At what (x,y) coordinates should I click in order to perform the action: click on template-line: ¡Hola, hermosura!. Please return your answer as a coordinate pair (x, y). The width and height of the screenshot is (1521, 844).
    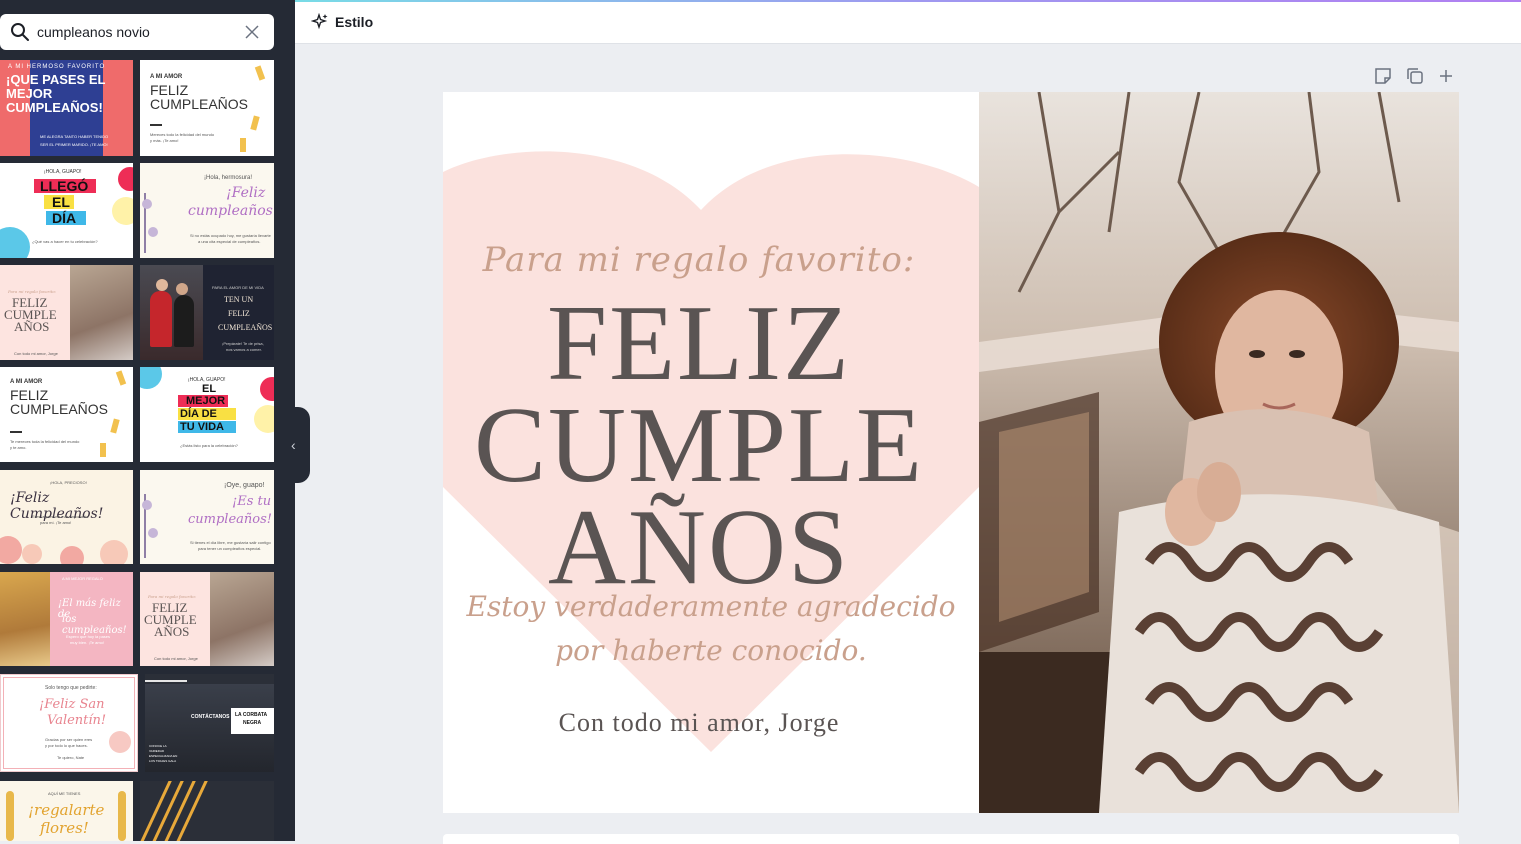
    Looking at the image, I should click on (228, 178).